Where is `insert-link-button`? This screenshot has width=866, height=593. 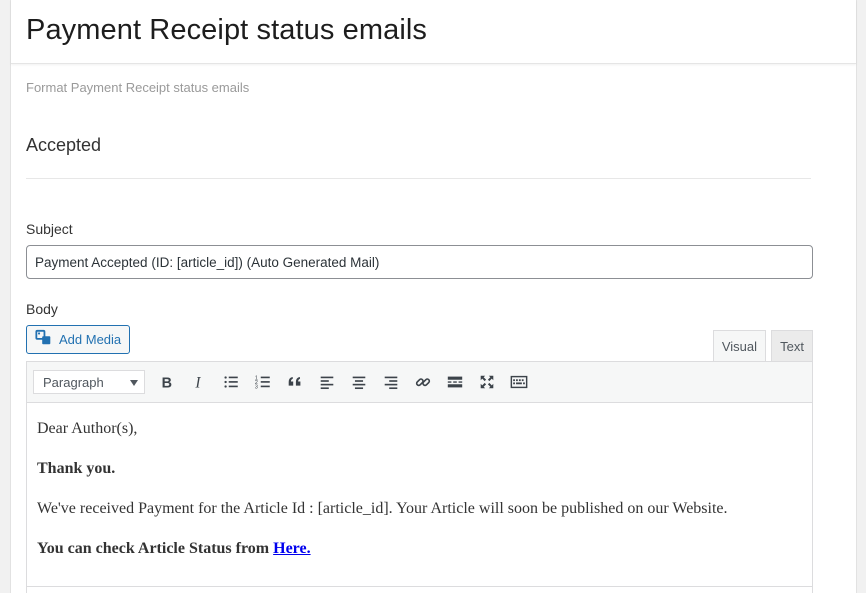
insert-link-button is located at coordinates (423, 382).